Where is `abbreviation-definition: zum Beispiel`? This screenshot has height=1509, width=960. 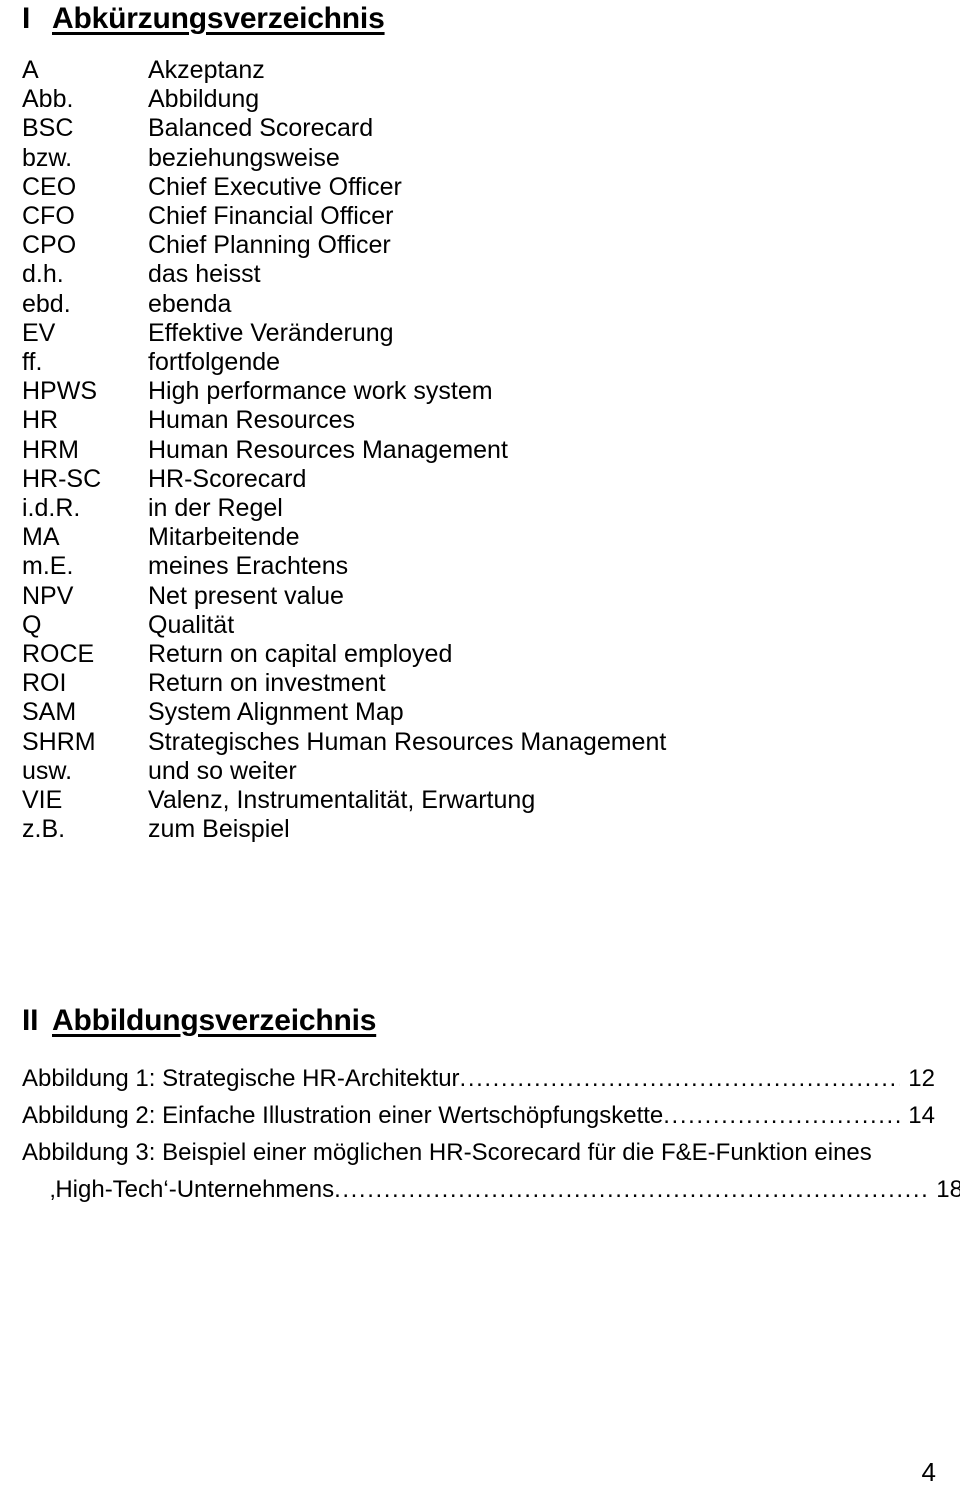
abbreviation-definition: zum Beispiel is located at coordinates (219, 829).